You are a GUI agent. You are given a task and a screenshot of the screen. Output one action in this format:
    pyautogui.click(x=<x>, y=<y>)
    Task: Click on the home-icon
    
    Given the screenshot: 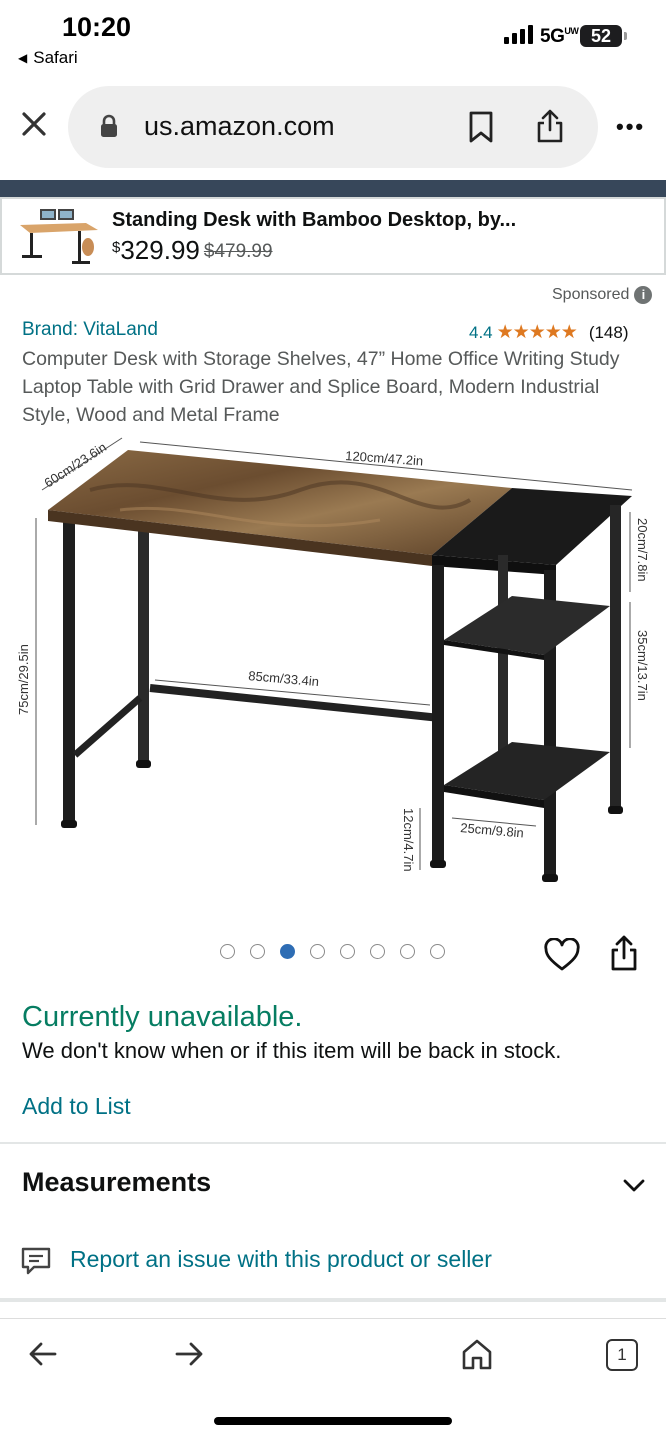 What is the action you would take?
    pyautogui.click(x=477, y=1354)
    